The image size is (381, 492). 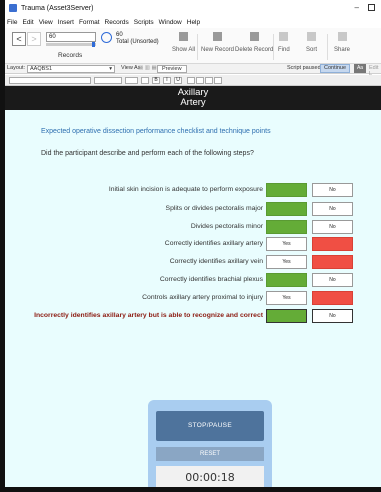 What do you see at coordinates (342, 42) in the screenshot?
I see `share-button: Share` at bounding box center [342, 42].